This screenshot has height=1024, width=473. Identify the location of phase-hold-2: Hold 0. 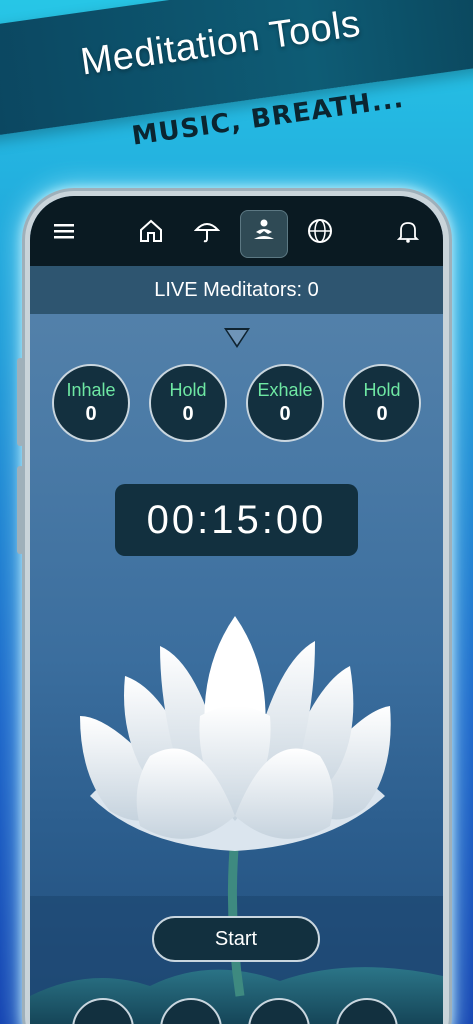
(382, 403).